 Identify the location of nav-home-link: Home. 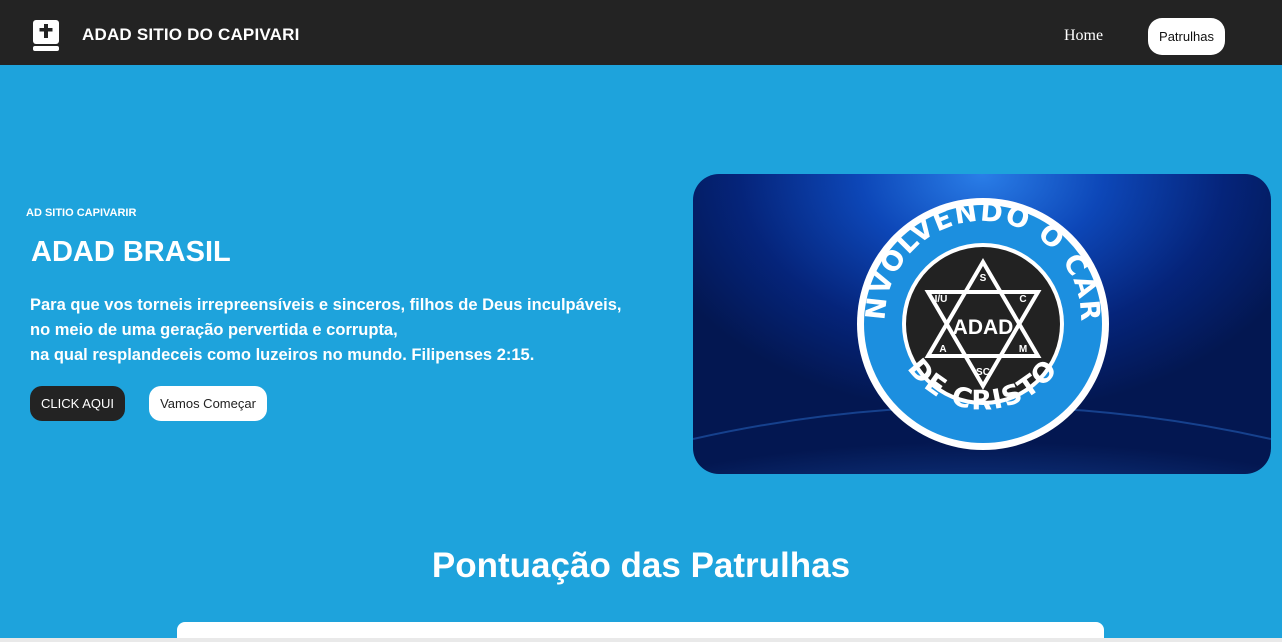
(1083, 36).